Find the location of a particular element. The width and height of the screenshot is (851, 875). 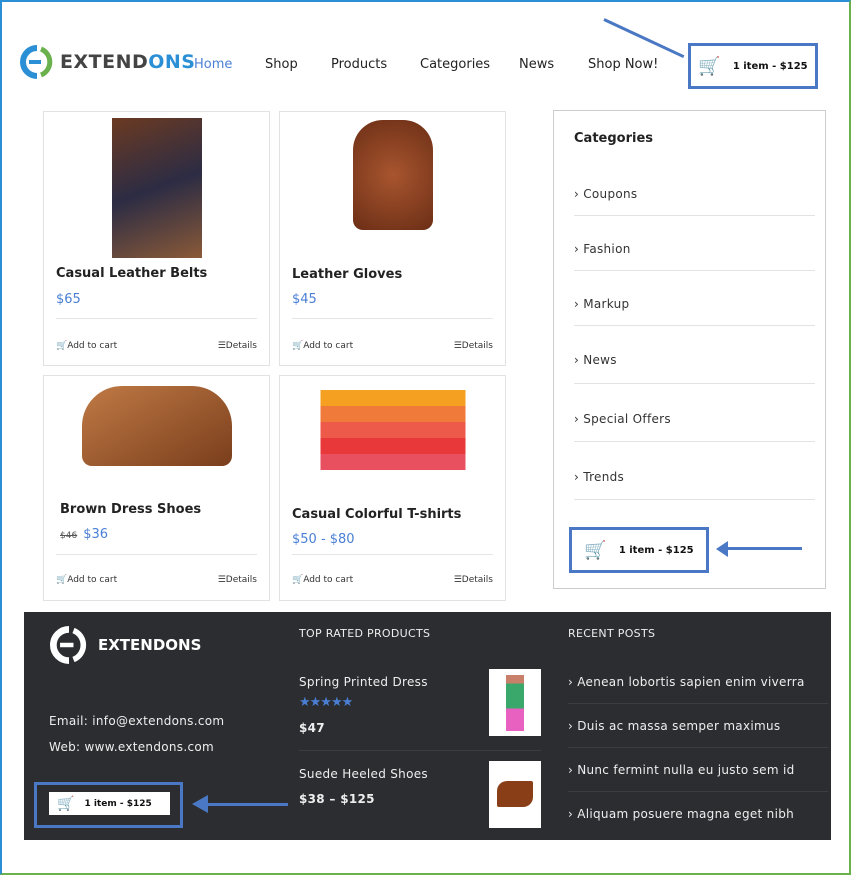

footer-logo: EXTENDONS is located at coordinates (125, 645).